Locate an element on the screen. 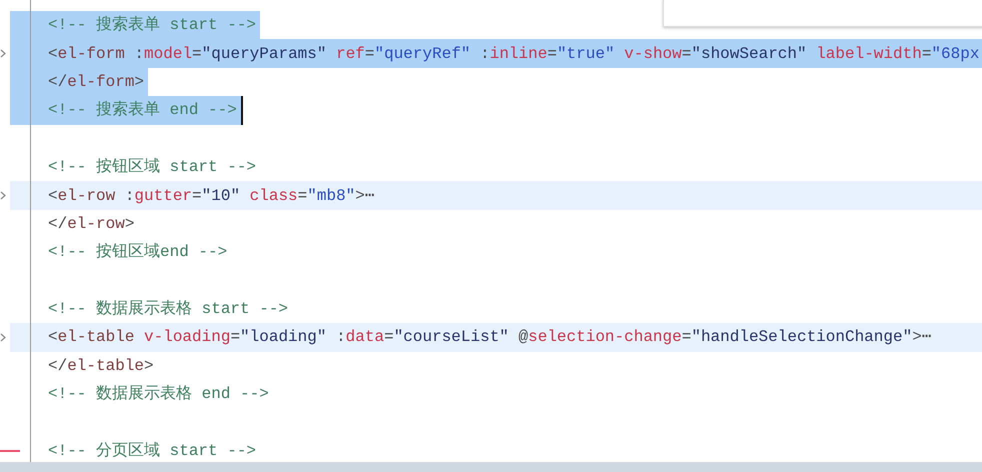 The height and width of the screenshot is (472, 982). code-line: </el-row> is located at coordinates (91, 224).